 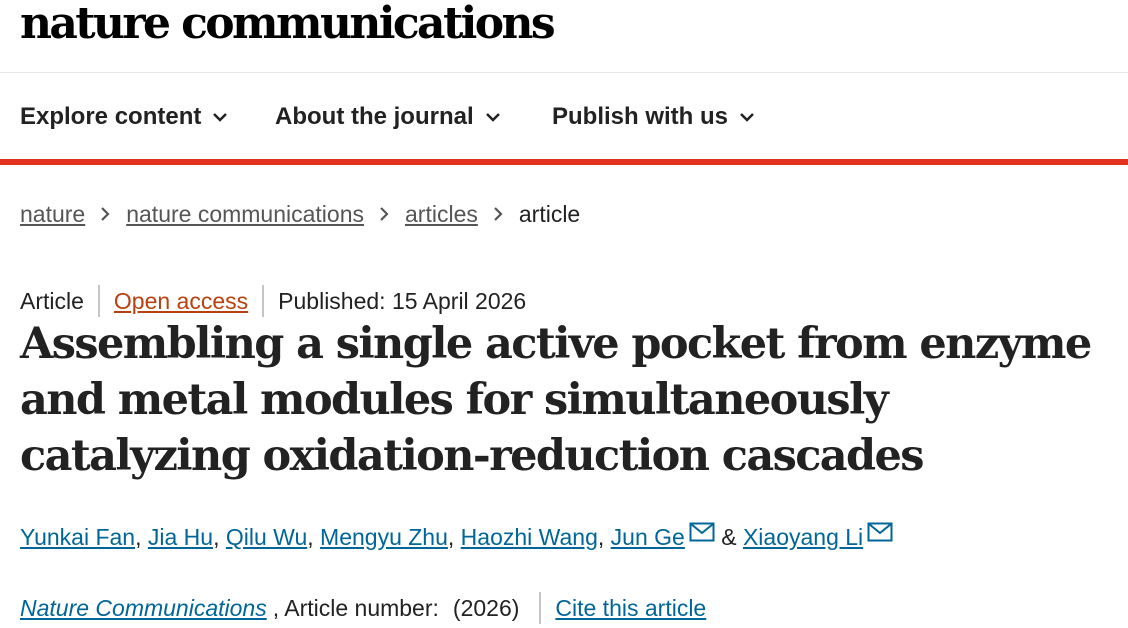 I want to click on author-ampersand: &, so click(x=729, y=536).